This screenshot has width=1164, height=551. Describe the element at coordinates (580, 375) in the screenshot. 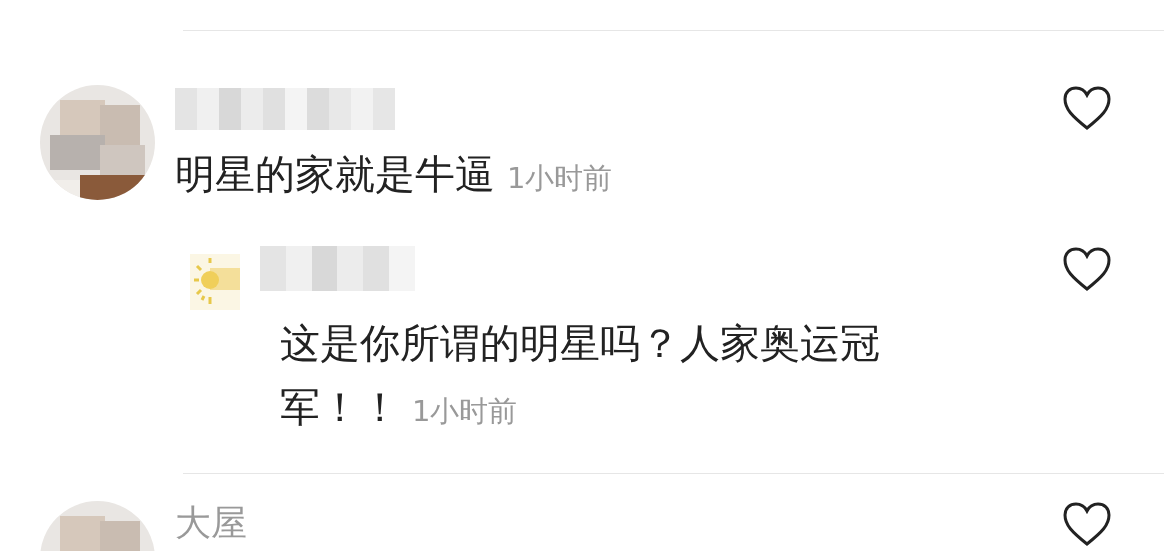

I see `reply-text: 这是你所谓的明星吗？人家奥运冠军！！ 1小时前` at that location.